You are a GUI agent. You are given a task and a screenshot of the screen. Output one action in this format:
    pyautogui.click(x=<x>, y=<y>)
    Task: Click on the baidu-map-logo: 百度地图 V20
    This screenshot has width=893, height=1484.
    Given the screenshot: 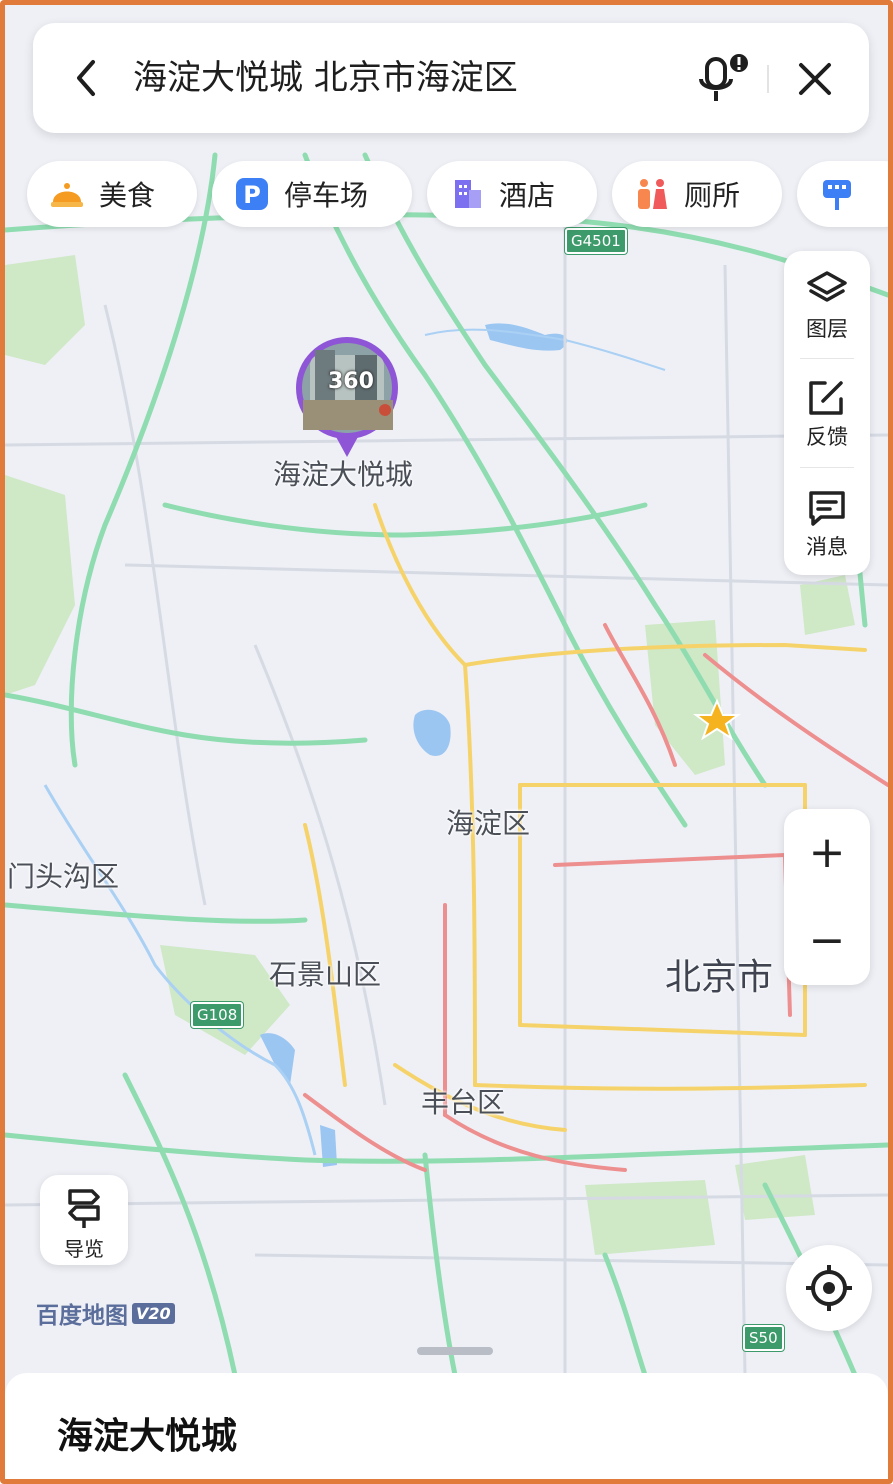 What is the action you would take?
    pyautogui.click(x=105, y=1313)
    